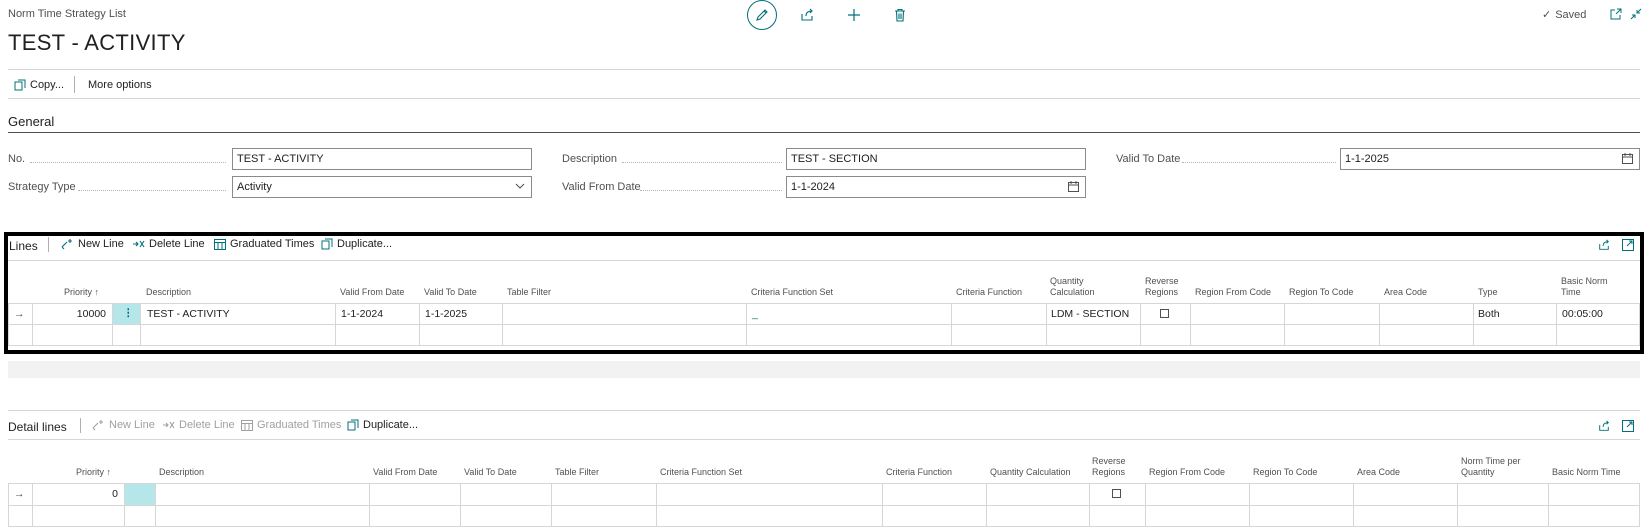 This screenshot has width=1648, height=532. I want to click on detail-share-icon, so click(1604, 426).